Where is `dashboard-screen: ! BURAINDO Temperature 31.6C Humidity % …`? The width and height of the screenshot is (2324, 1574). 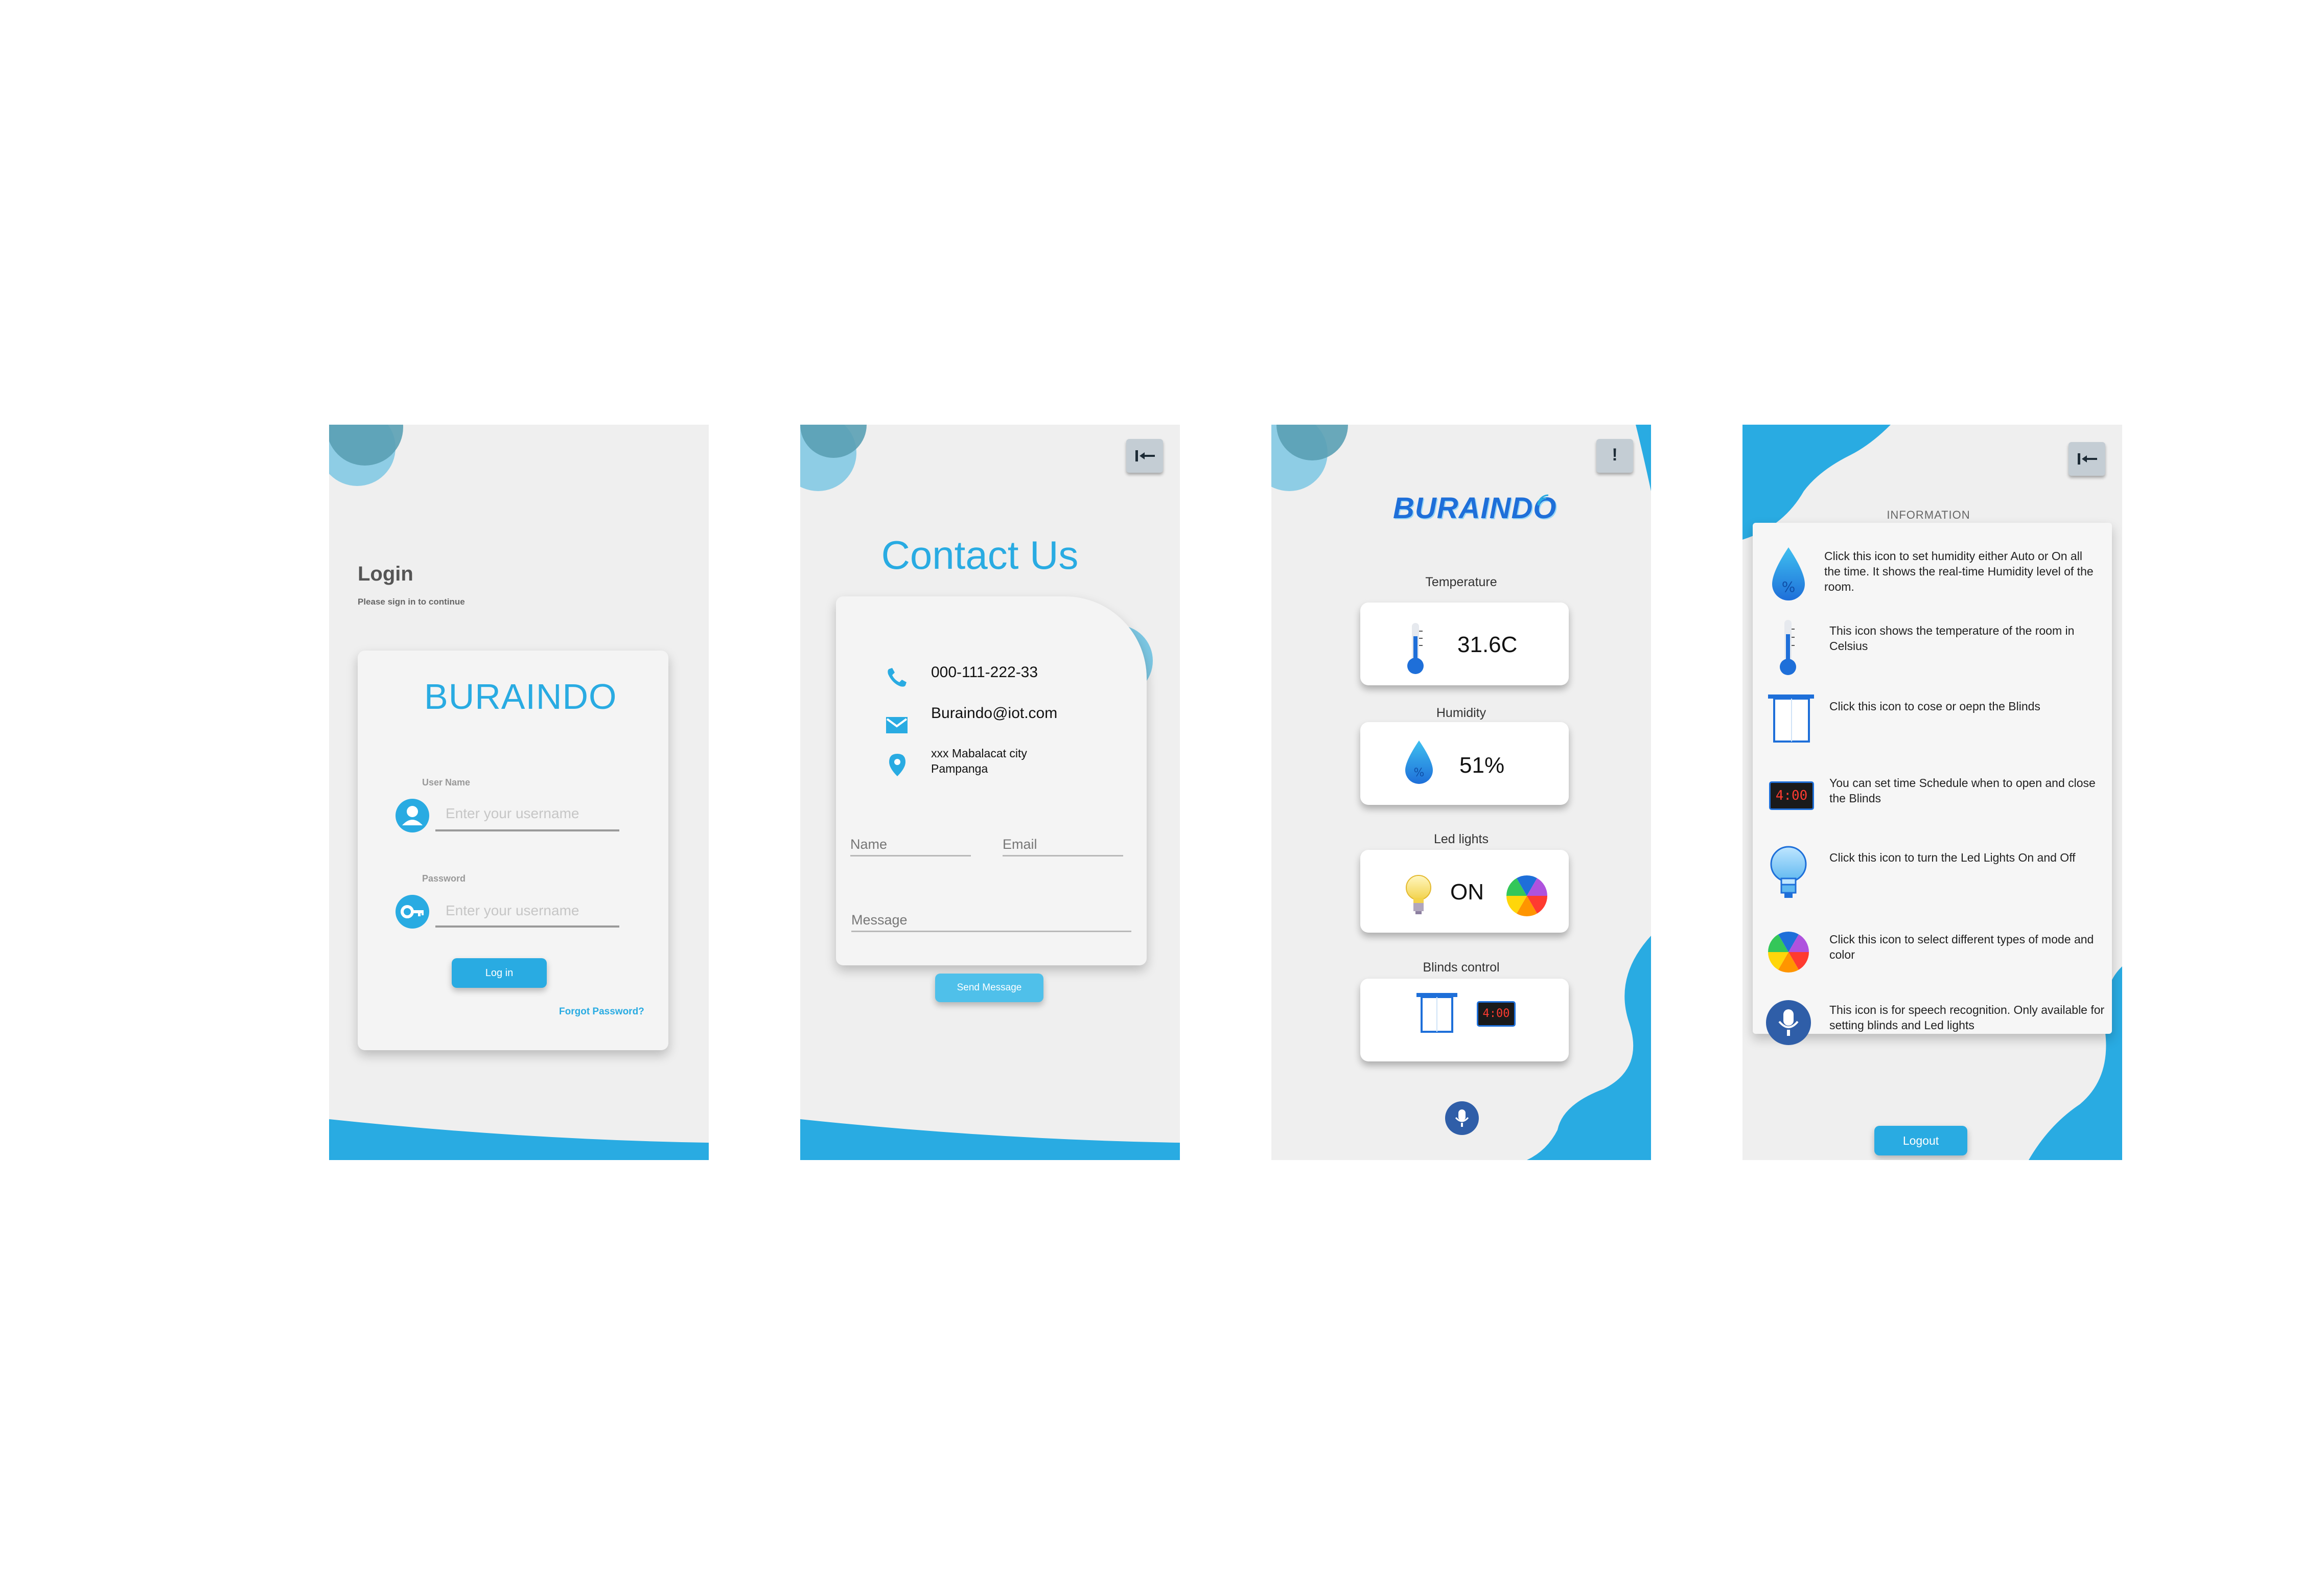
dashboard-screen: ! BURAINDO Temperature 31.6C Humidity % … is located at coordinates (1461, 792).